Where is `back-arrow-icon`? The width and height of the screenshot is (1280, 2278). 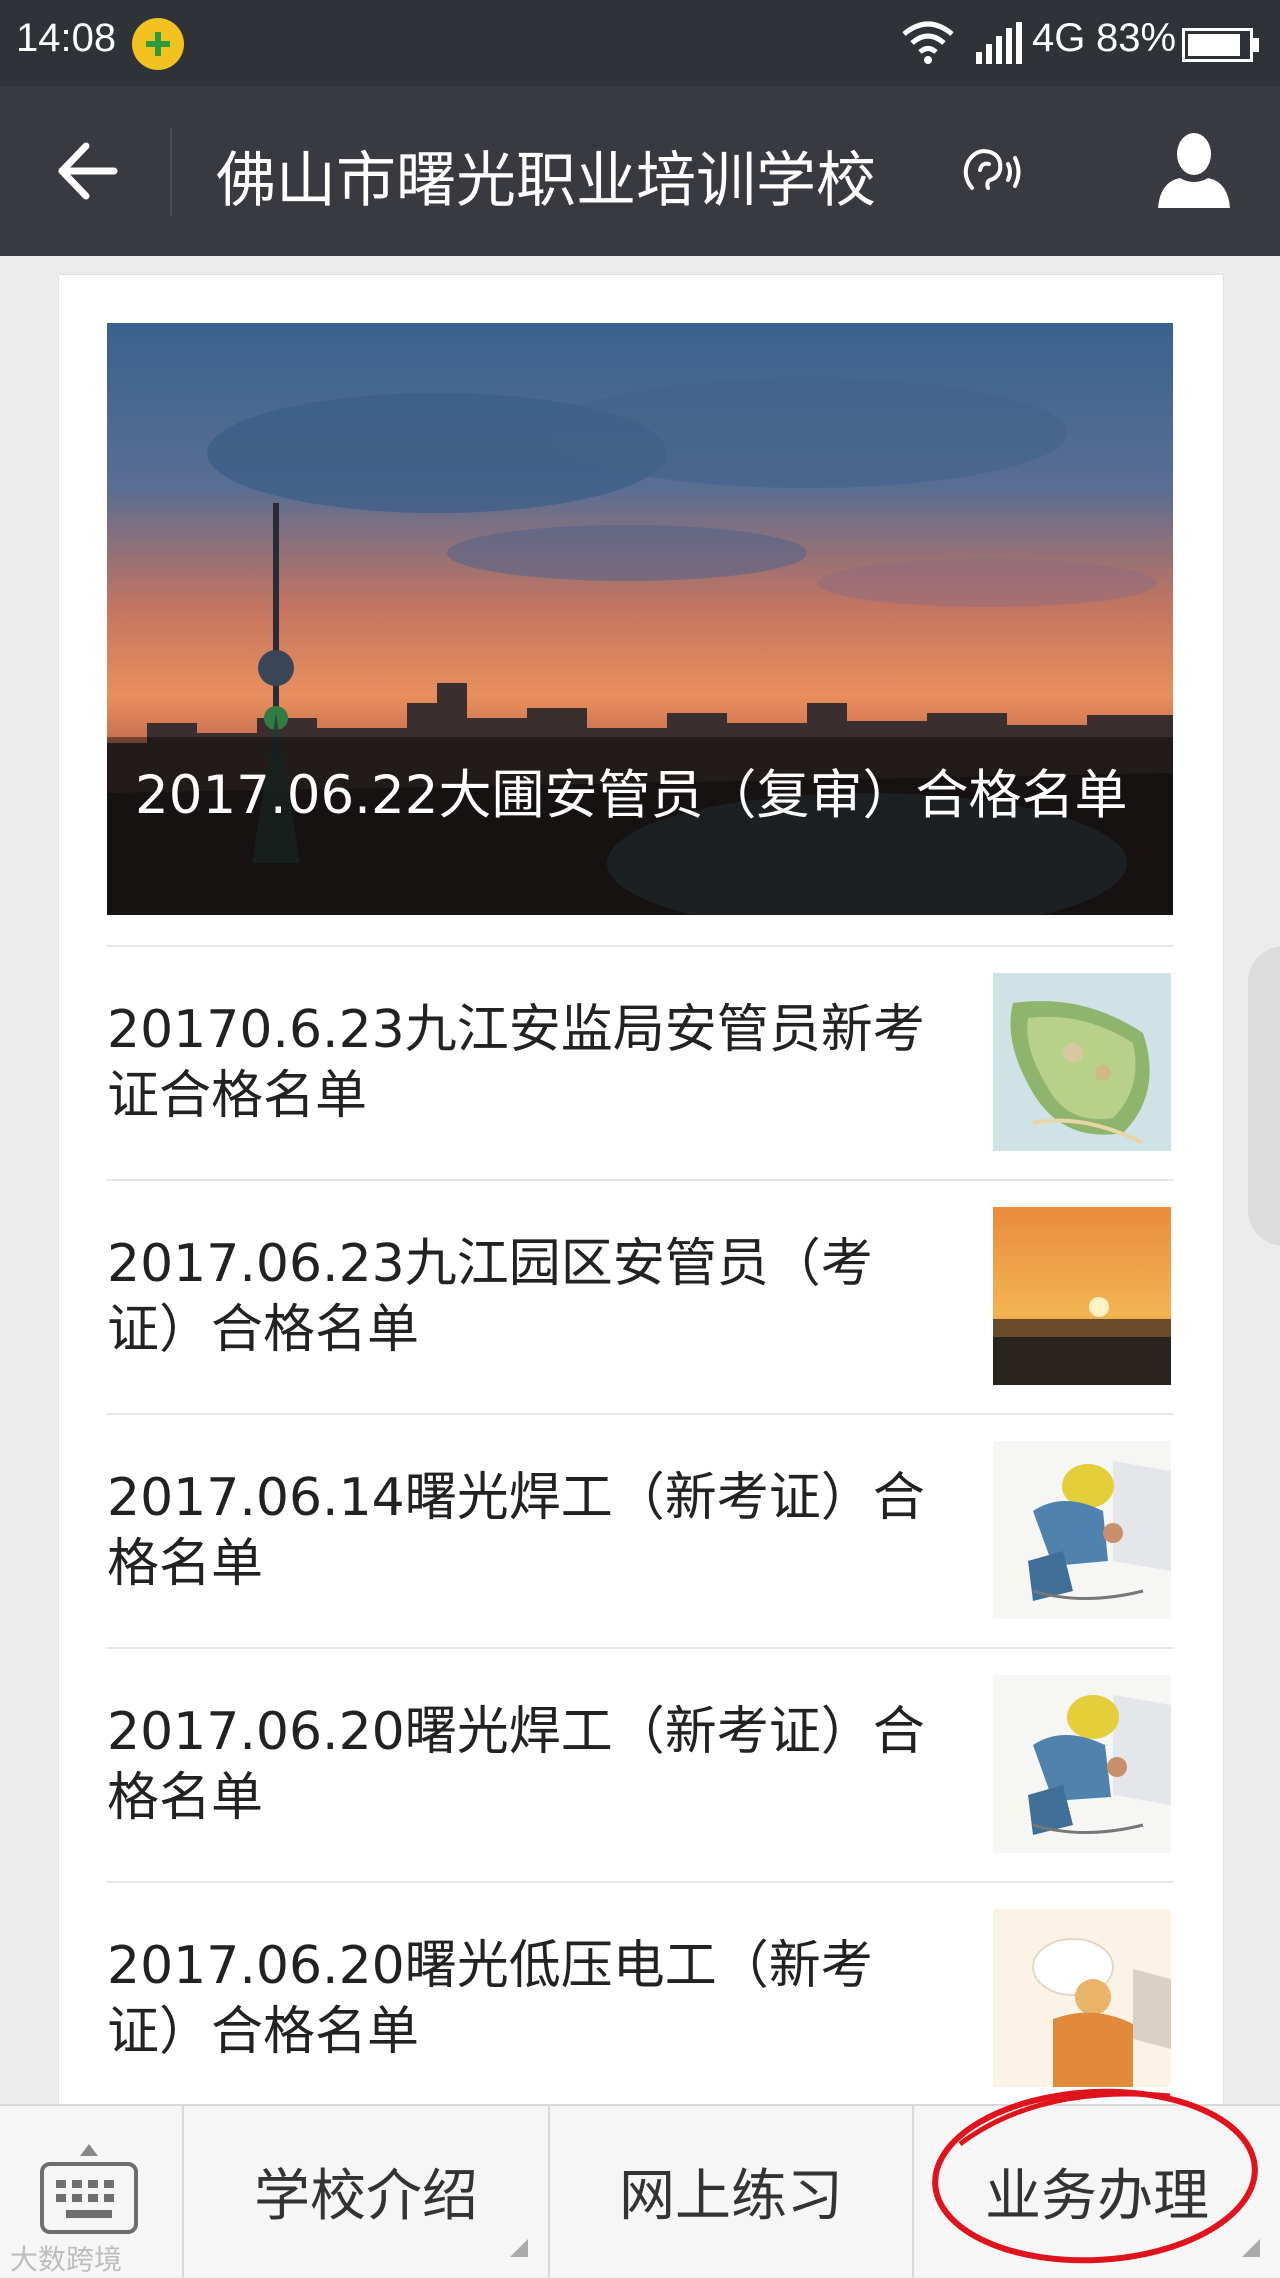 back-arrow-icon is located at coordinates (87, 171).